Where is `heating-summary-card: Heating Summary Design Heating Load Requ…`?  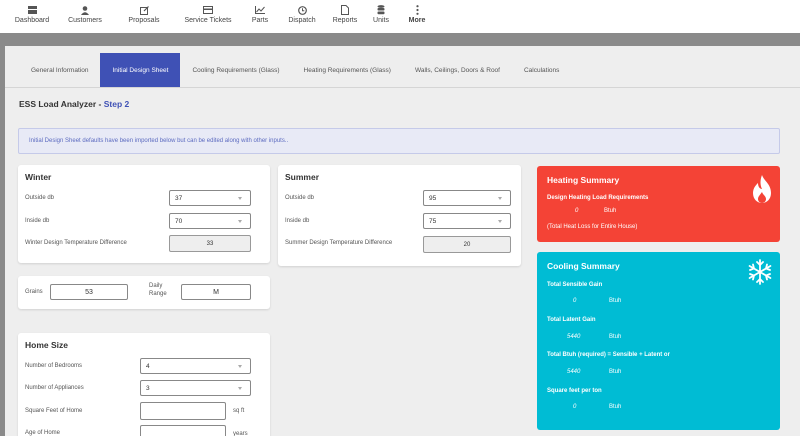 heating-summary-card: Heating Summary Design Heating Load Requ… is located at coordinates (658, 204).